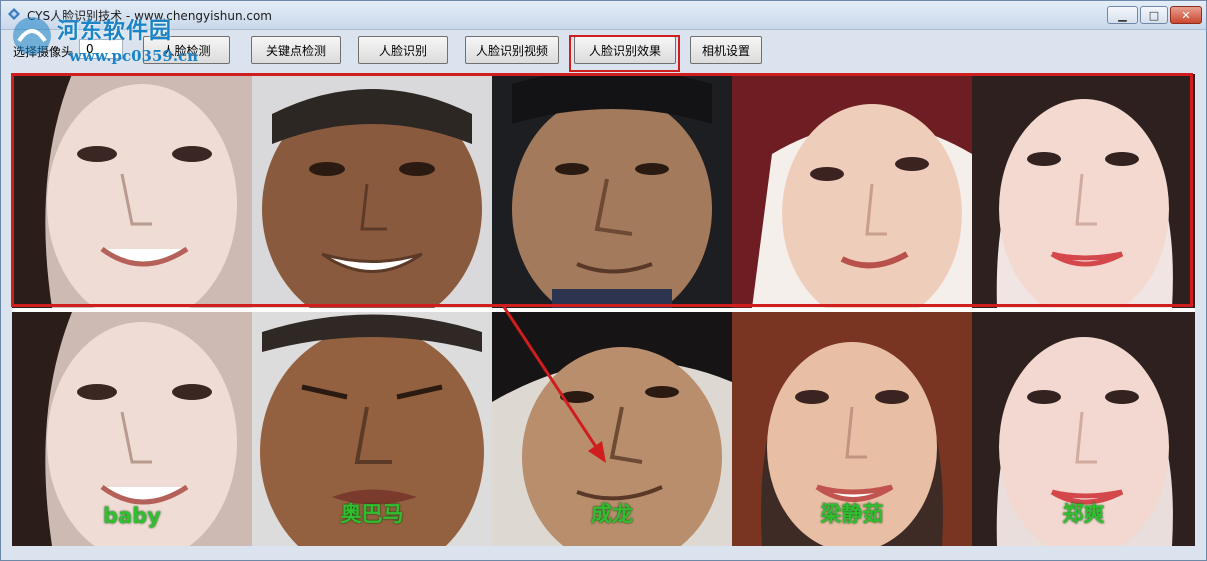  Describe the element at coordinates (132, 429) in the screenshot. I see `matched-face-1: baby` at that location.